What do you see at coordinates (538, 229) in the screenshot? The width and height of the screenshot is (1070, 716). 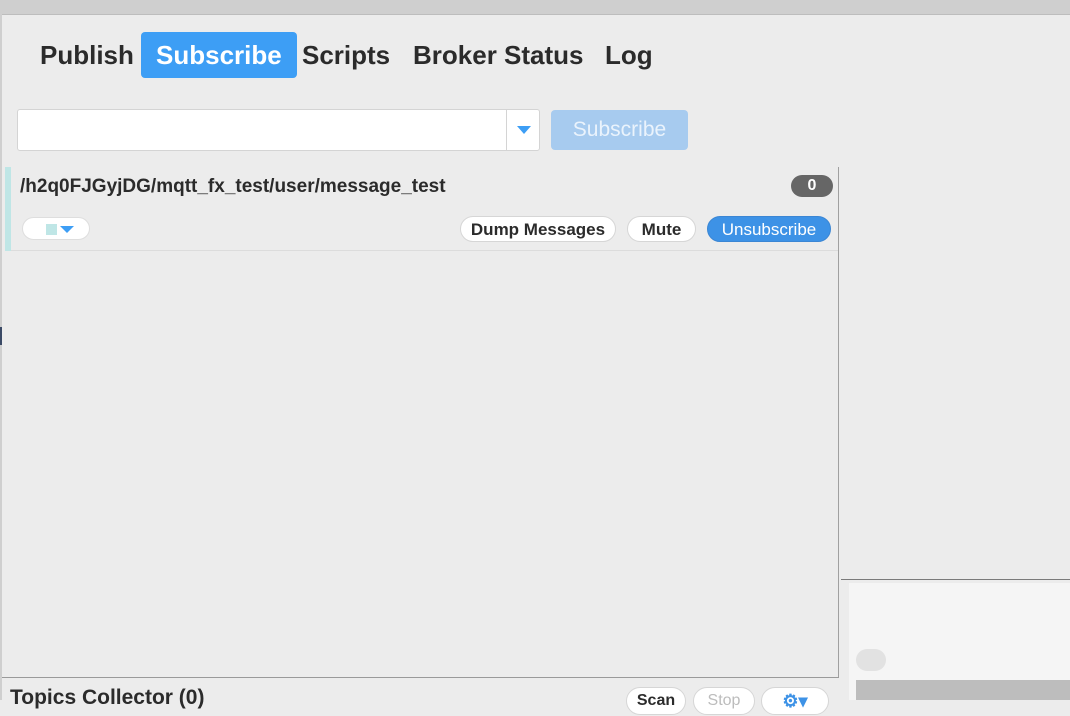 I see `dump-messages-button: Dump Messages` at bounding box center [538, 229].